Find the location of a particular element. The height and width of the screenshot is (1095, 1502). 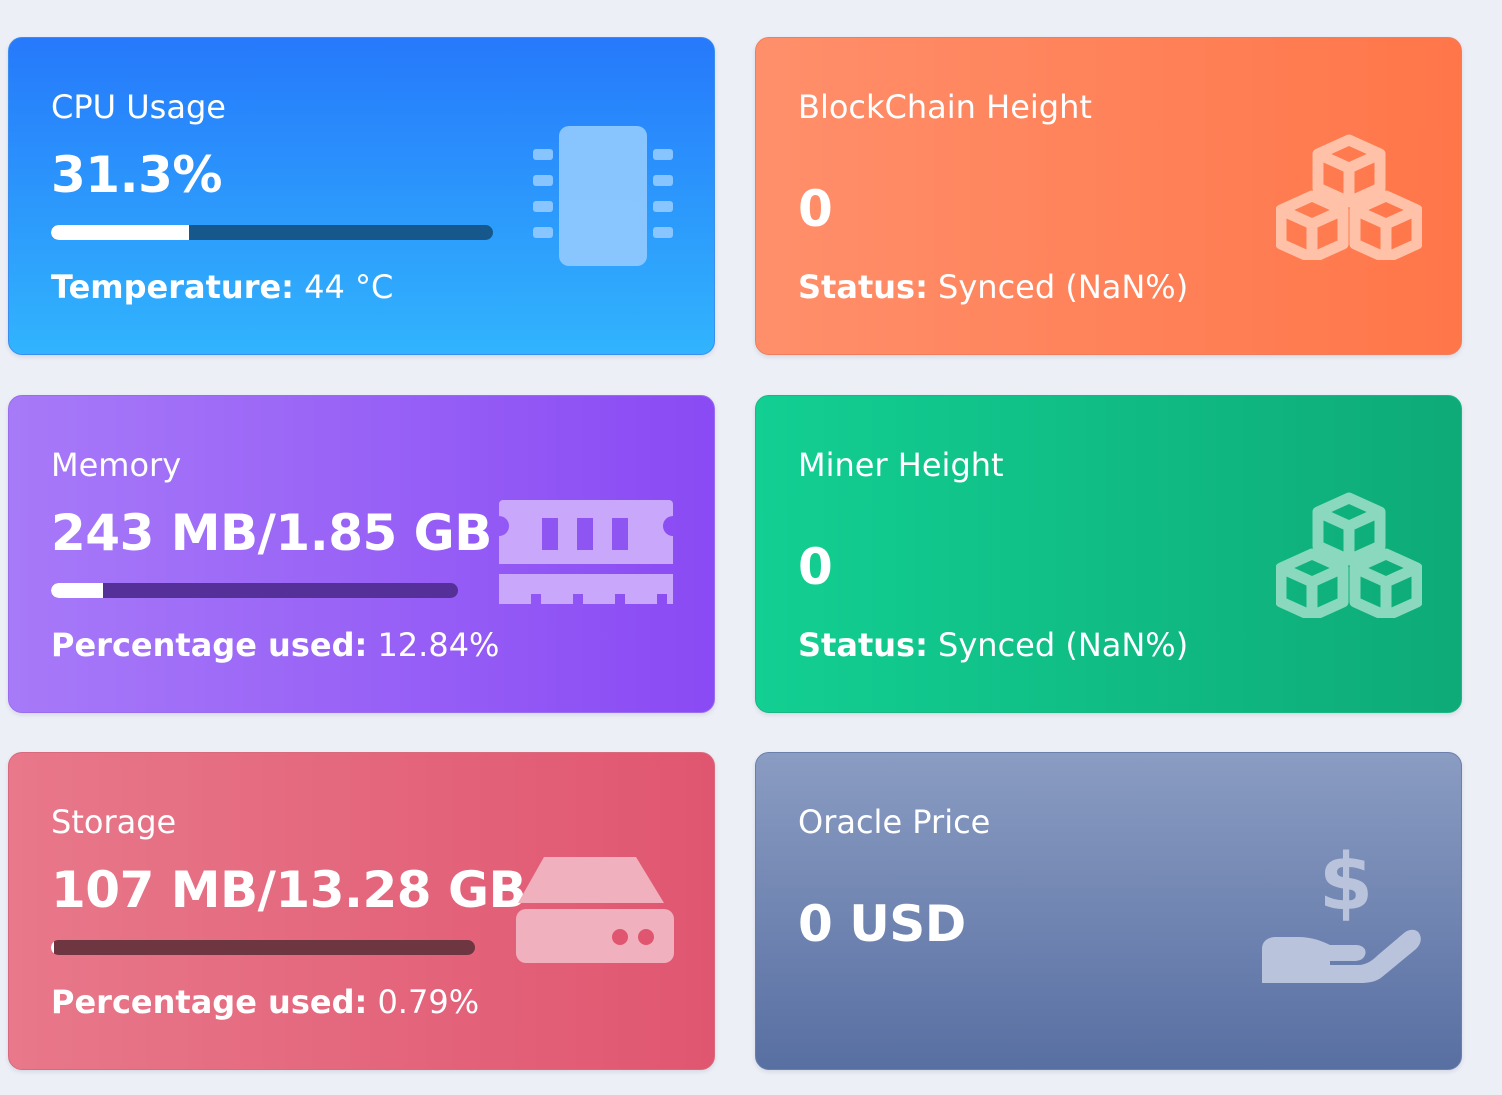

storage-percentage-label: Percentage used: is located at coordinates (209, 1002).